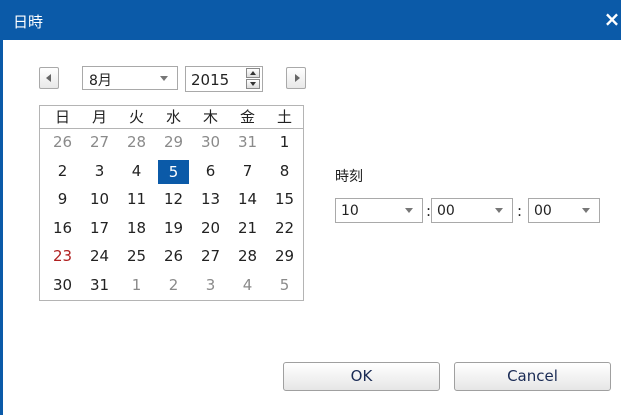 This screenshot has width=621, height=415. I want to click on second-value: 00, so click(543, 211).